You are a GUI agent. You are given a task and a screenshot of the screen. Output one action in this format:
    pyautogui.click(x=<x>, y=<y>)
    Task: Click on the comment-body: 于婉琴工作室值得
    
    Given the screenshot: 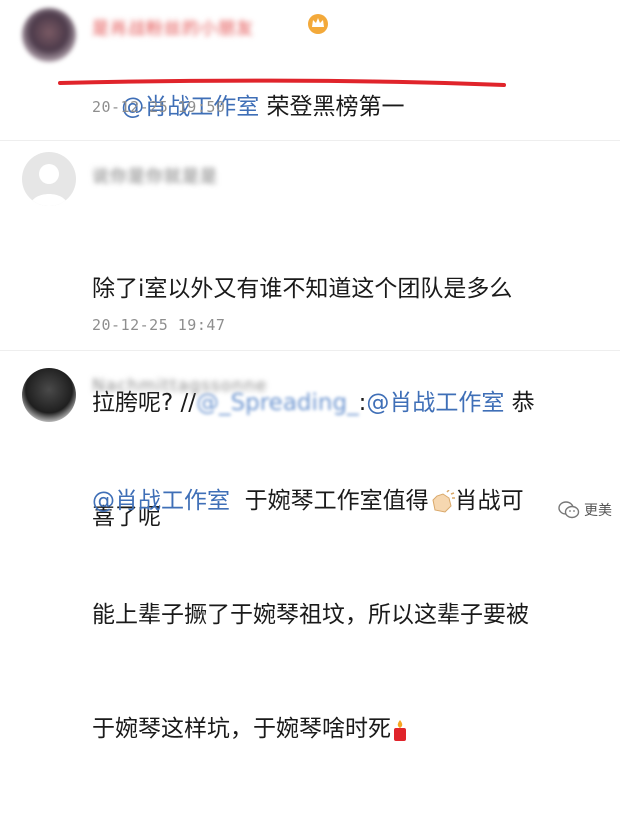 What is the action you would take?
    pyautogui.click(x=329, y=501)
    